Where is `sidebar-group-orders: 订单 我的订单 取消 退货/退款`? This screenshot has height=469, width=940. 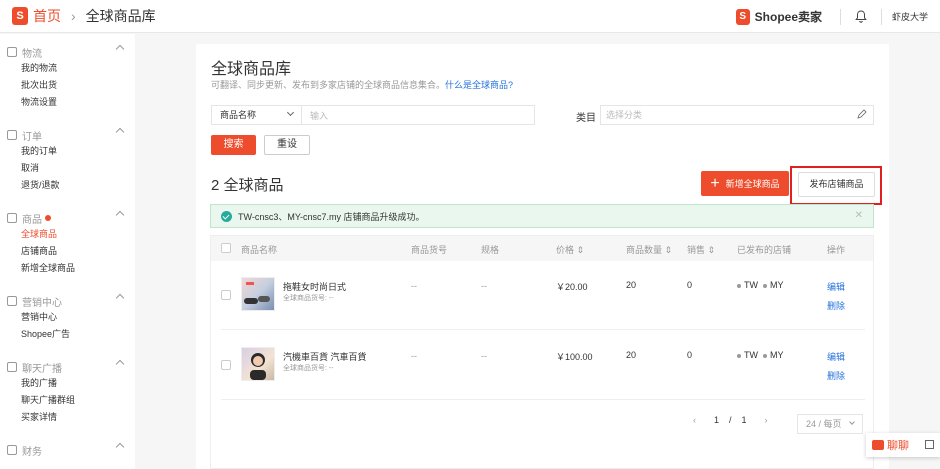
sidebar-group-orders: 订单 我的订单 取消 退货/退款 is located at coordinates (67, 152).